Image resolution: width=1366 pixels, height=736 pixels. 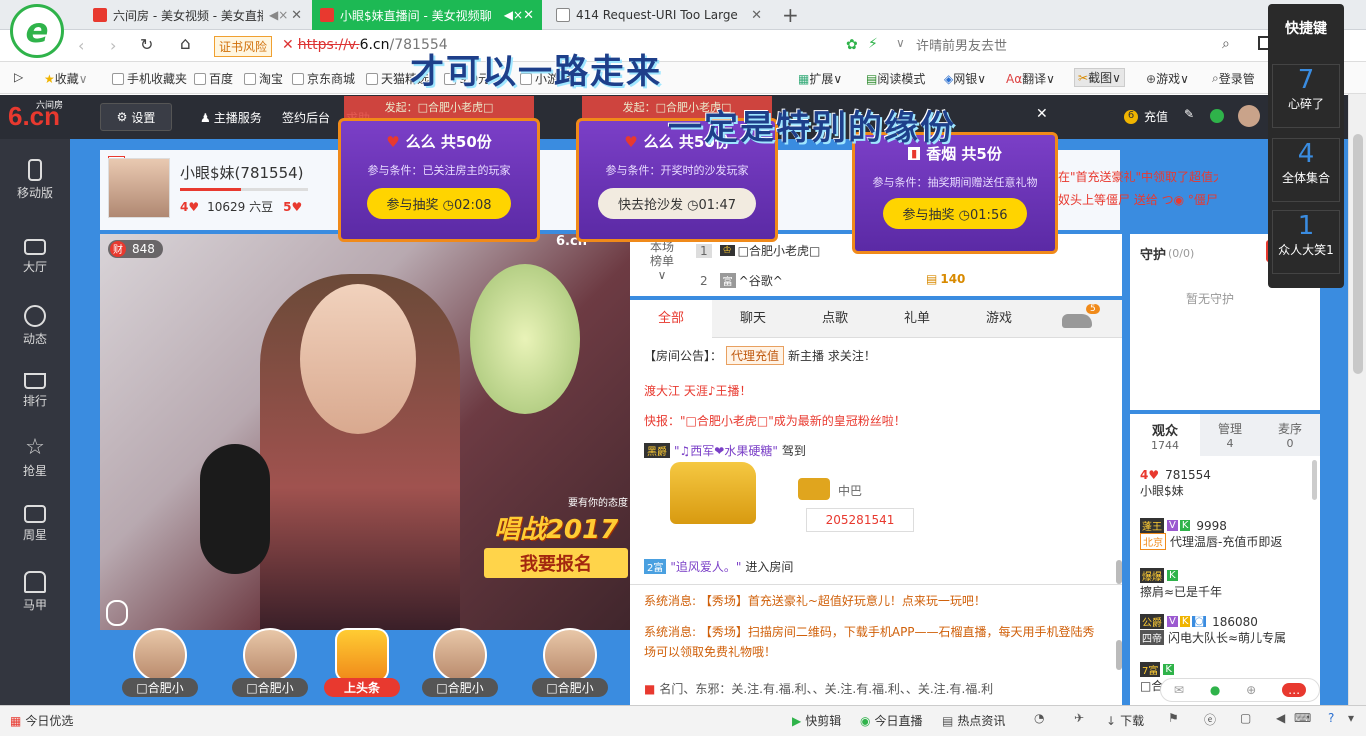 I want to click on toolbar-screenshot: ✂ 截图 ∨, so click(x=1099, y=77).